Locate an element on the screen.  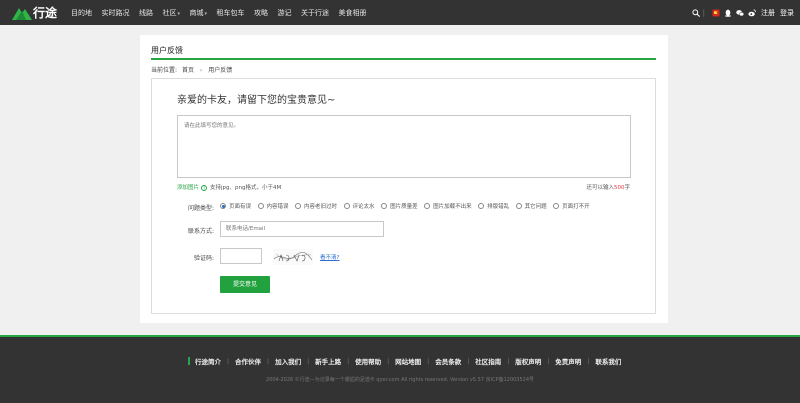
site-logo: 行途 is located at coordinates (34, 12).